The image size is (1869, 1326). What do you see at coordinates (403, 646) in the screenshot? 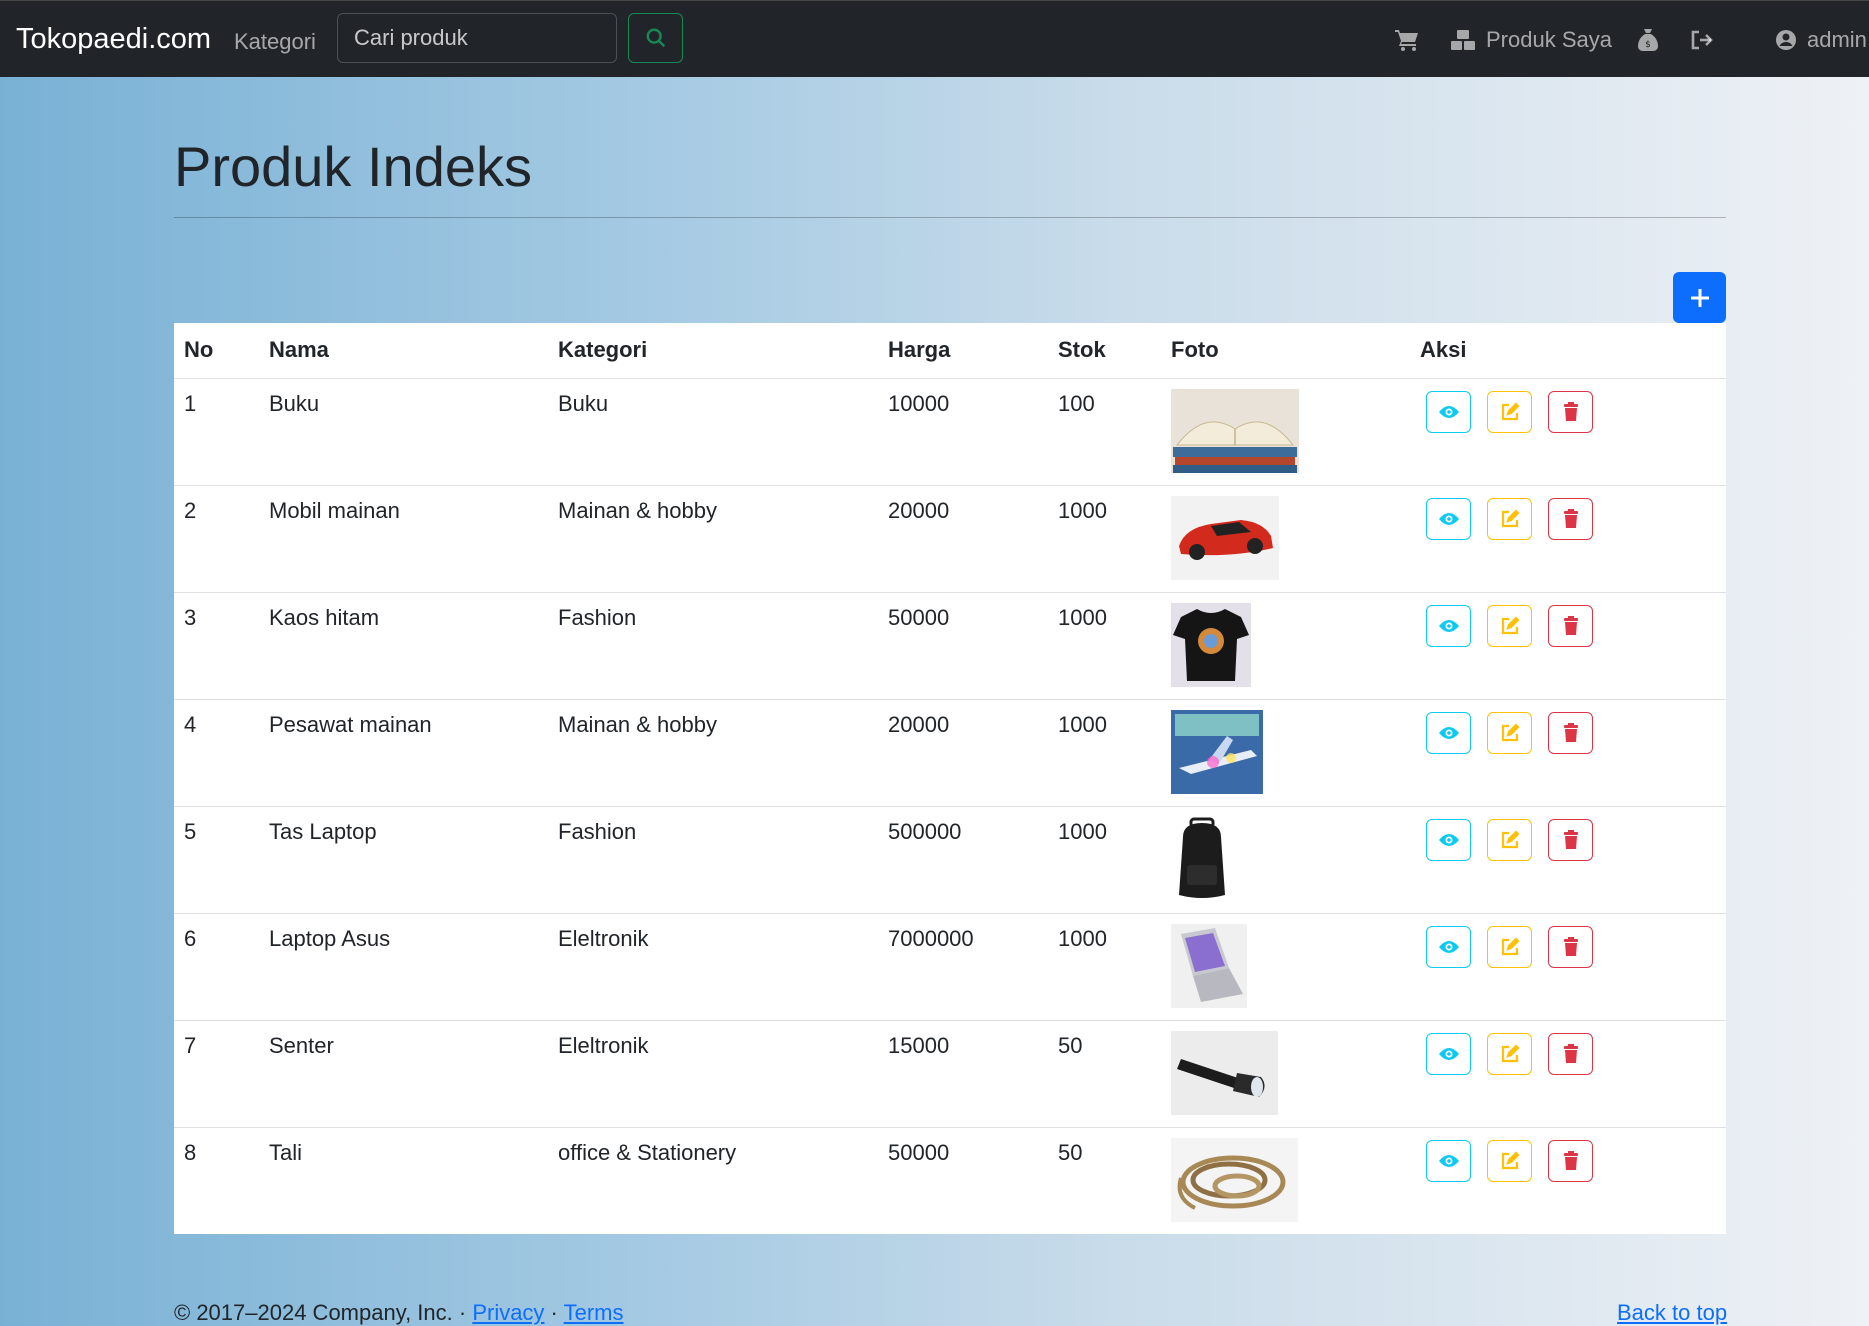
I see `cell-nama: Kaos hitam` at bounding box center [403, 646].